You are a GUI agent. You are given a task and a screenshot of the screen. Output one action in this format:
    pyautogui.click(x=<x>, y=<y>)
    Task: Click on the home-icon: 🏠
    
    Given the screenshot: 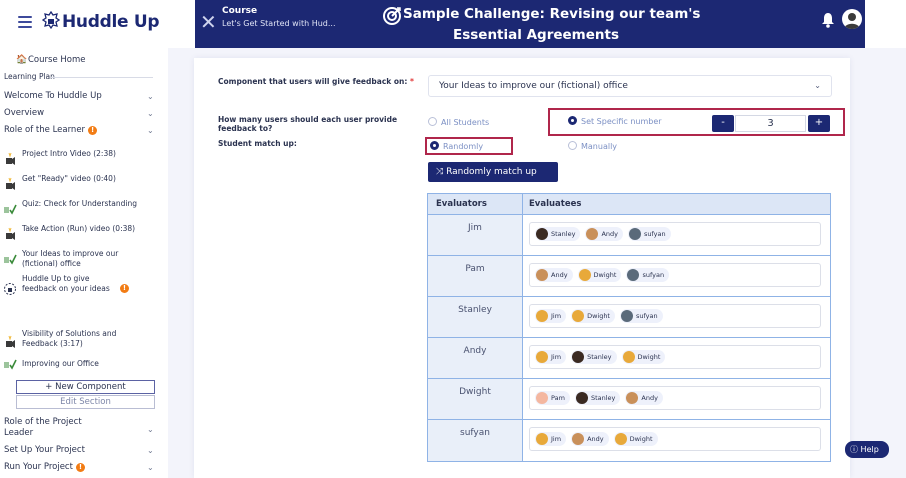 What is the action you would take?
    pyautogui.click(x=21, y=60)
    